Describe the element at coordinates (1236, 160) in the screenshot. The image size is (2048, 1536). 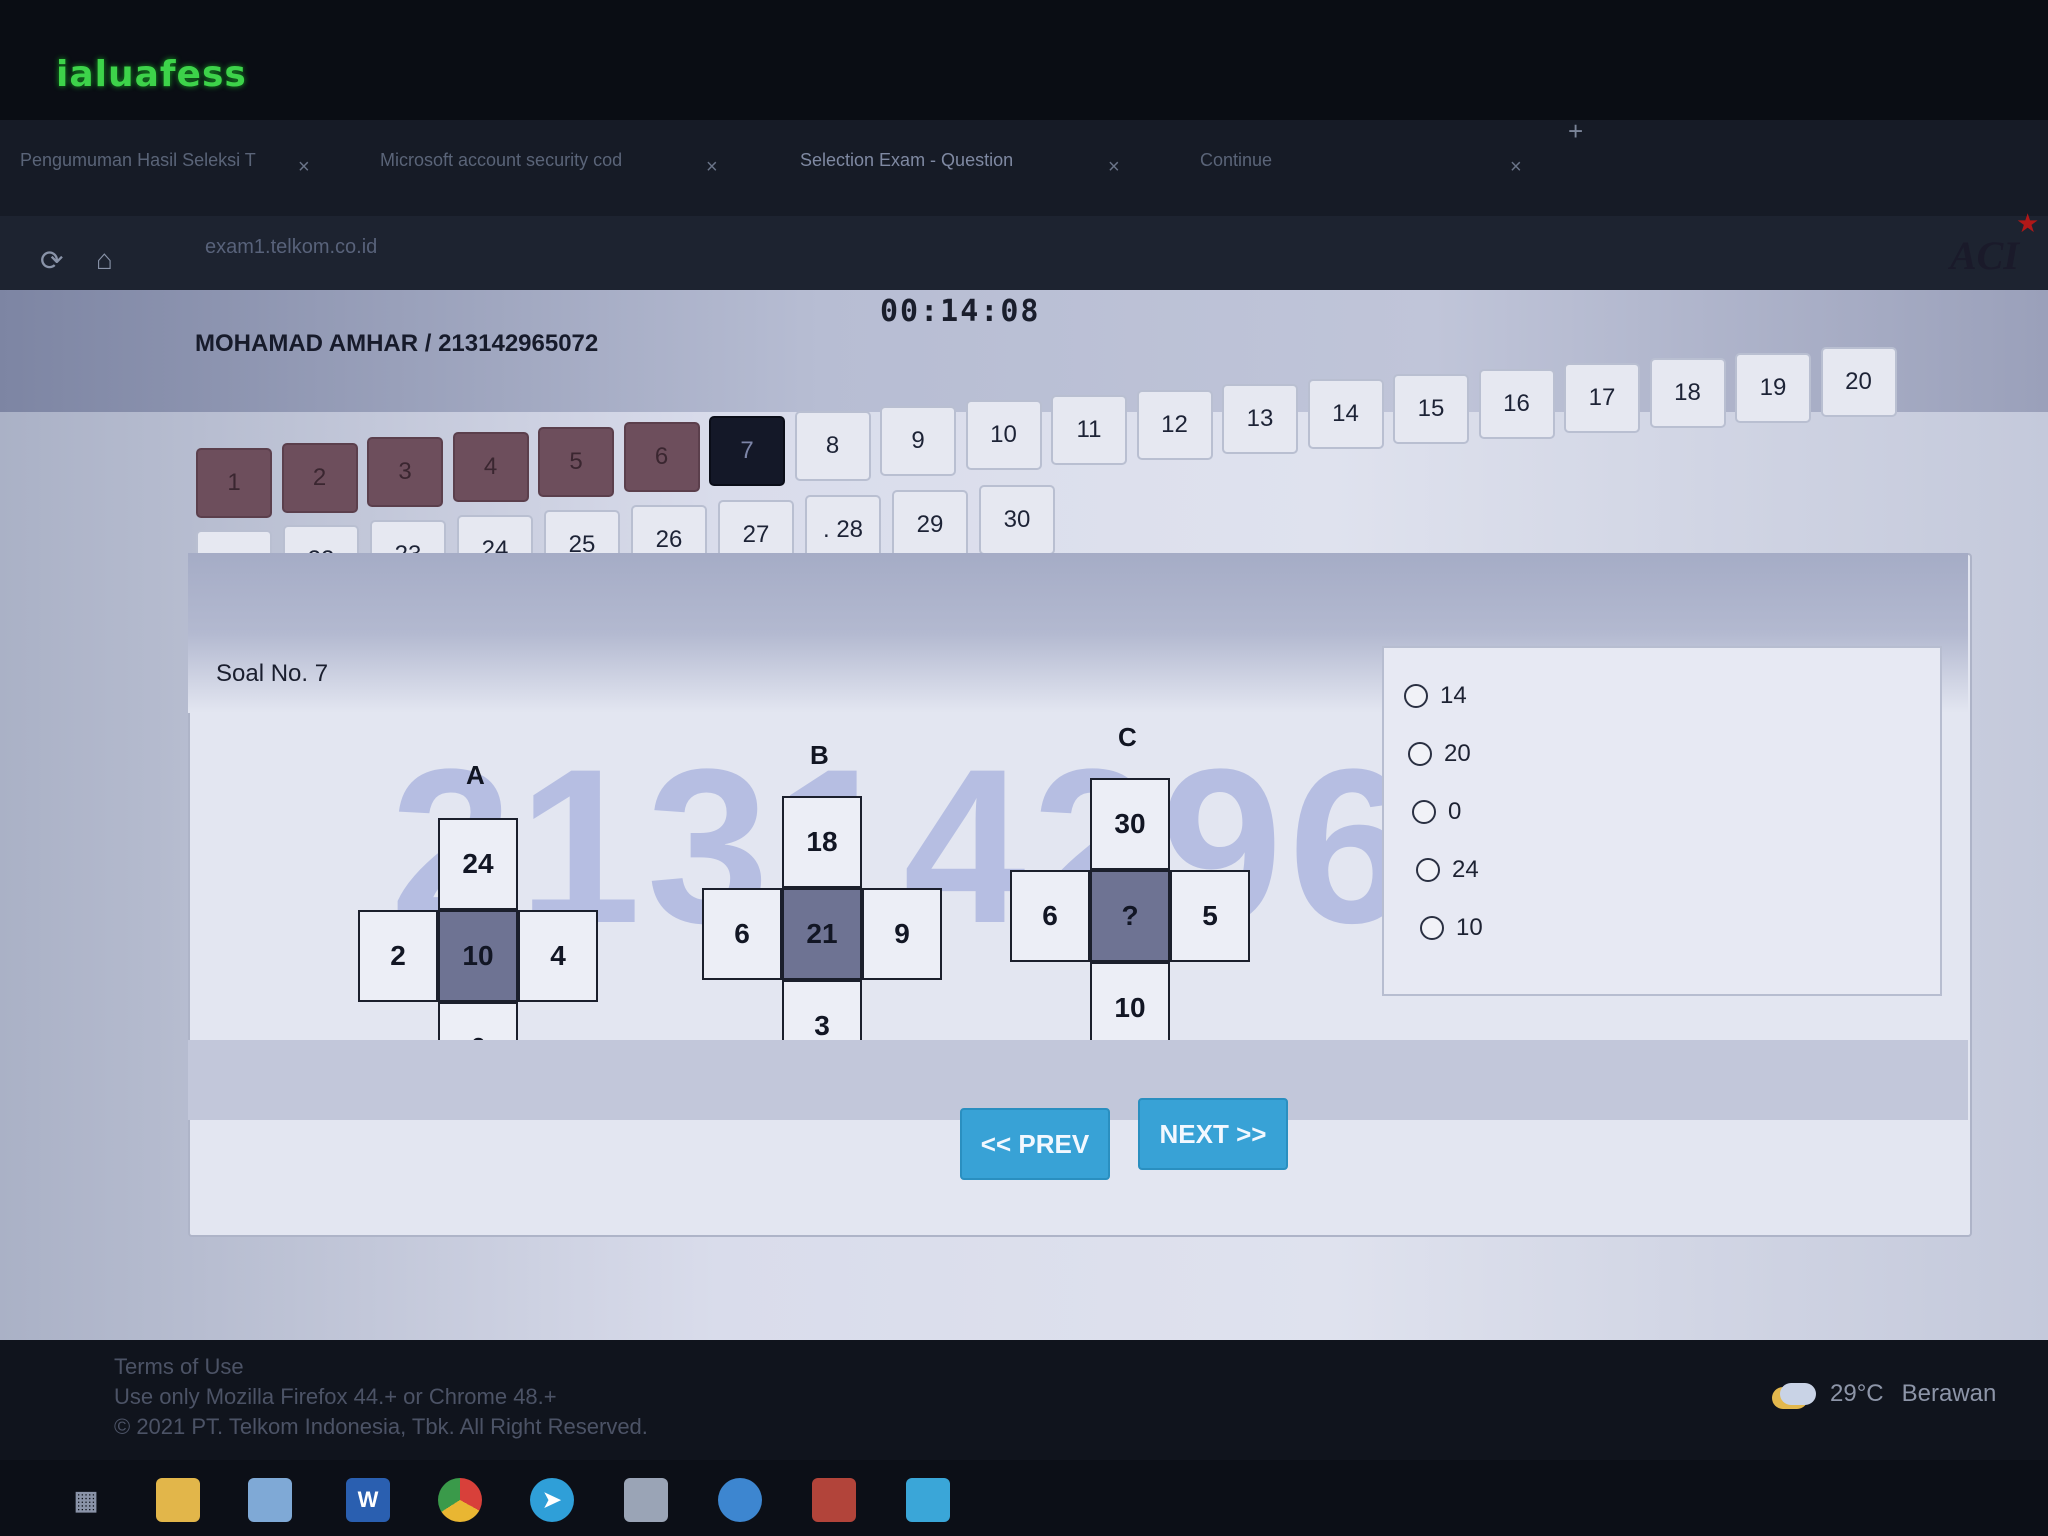
I see `tab-continue: Continue` at that location.